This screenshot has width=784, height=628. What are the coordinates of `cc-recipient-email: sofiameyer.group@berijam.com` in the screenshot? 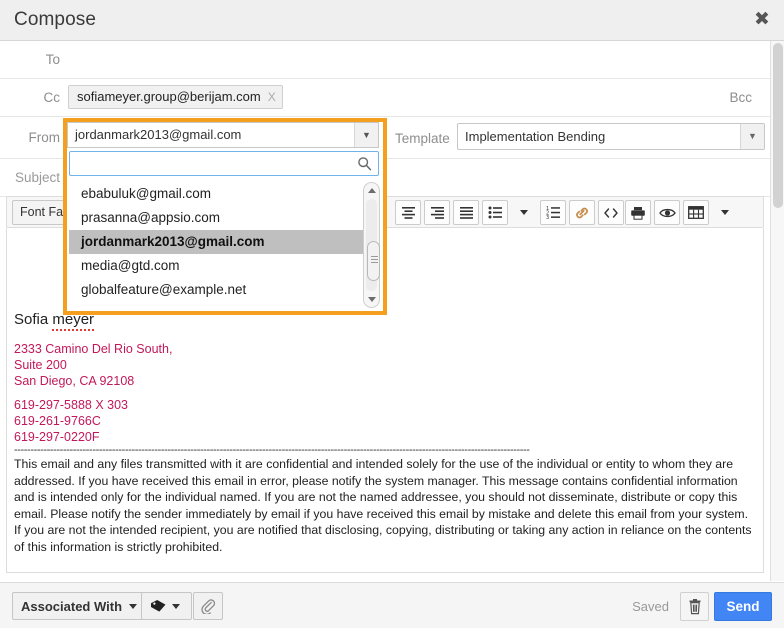 It's located at (169, 96).